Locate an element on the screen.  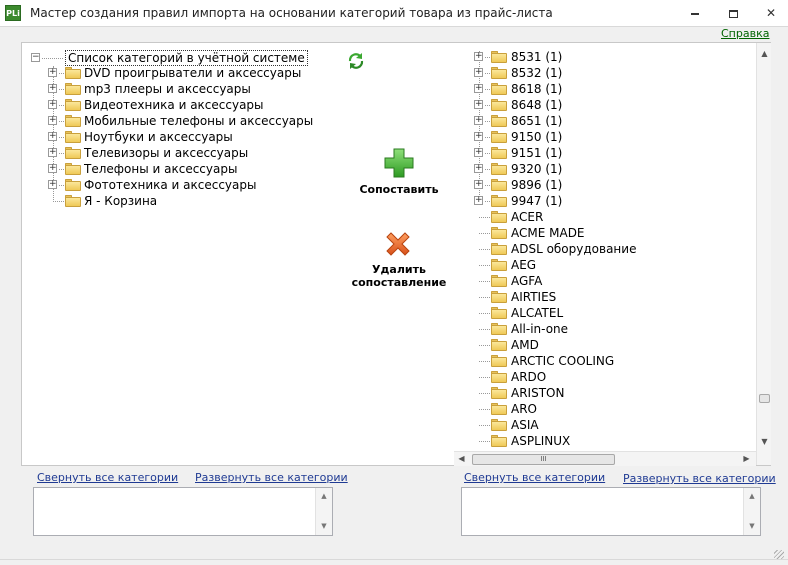
right-tree-item: AGFA is located at coordinates (387, 281).